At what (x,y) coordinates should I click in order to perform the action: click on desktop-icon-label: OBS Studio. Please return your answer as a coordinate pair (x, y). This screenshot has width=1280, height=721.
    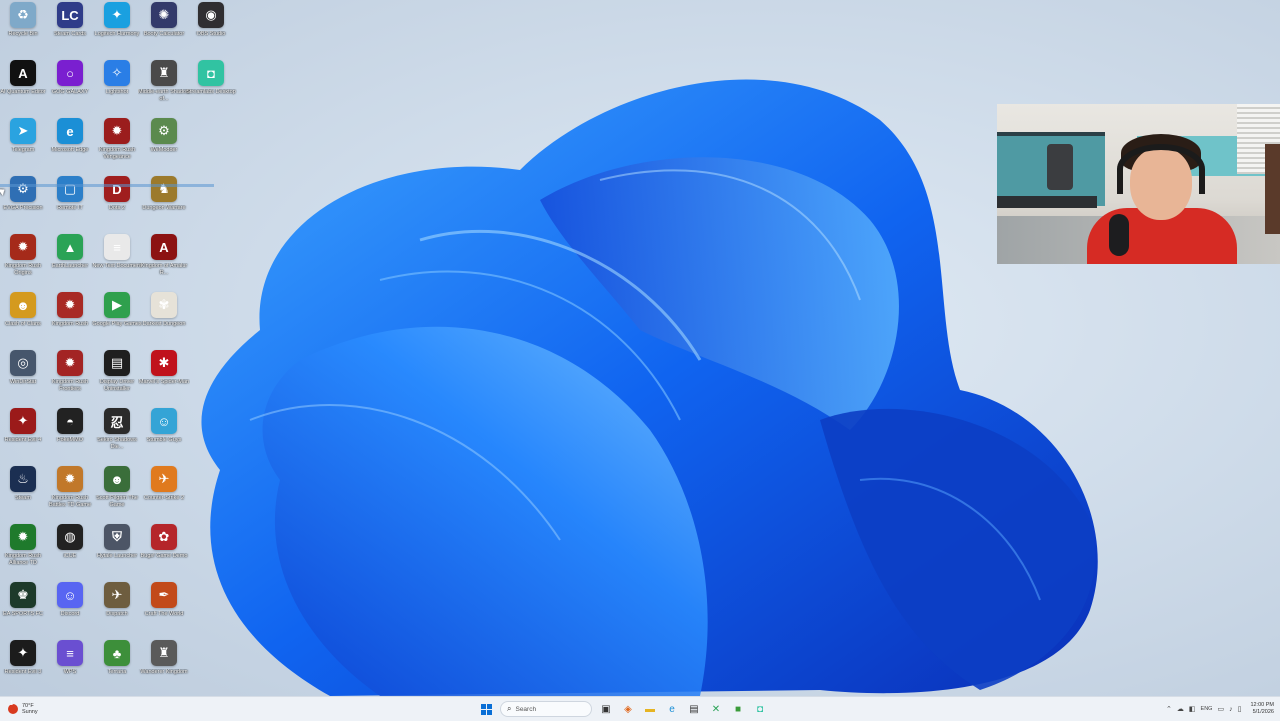
    Looking at the image, I should click on (211, 34).